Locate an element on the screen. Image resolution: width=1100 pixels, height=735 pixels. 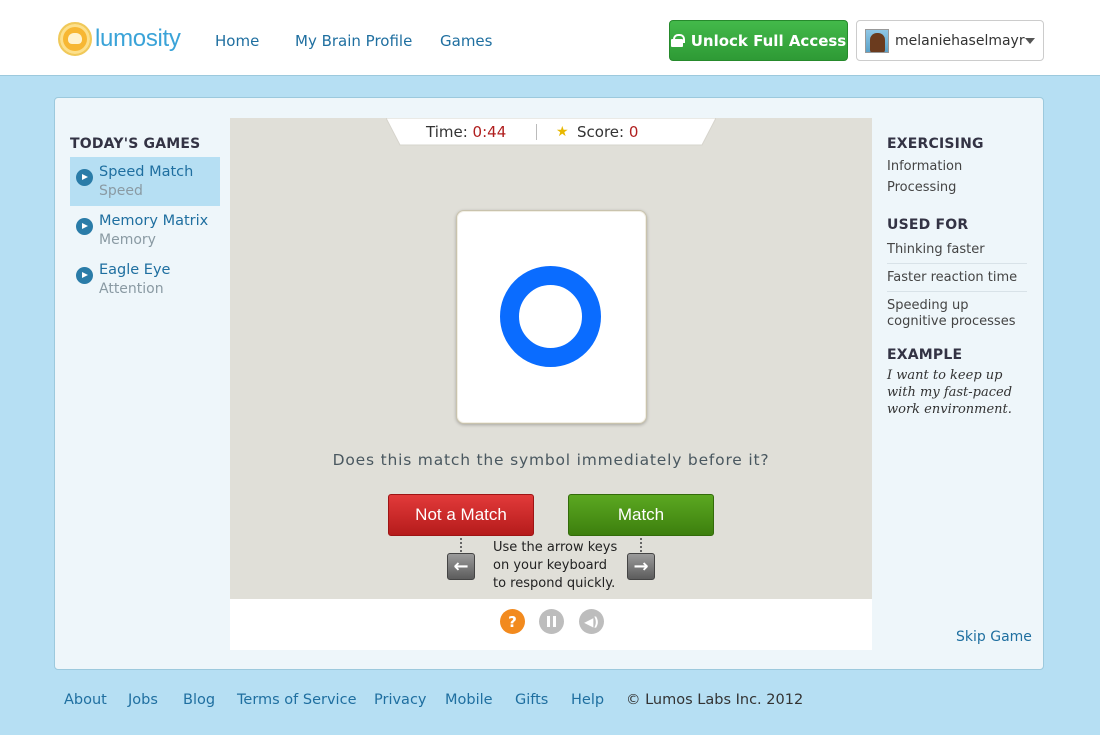
footer-link-blog: Blog is located at coordinates (199, 700).